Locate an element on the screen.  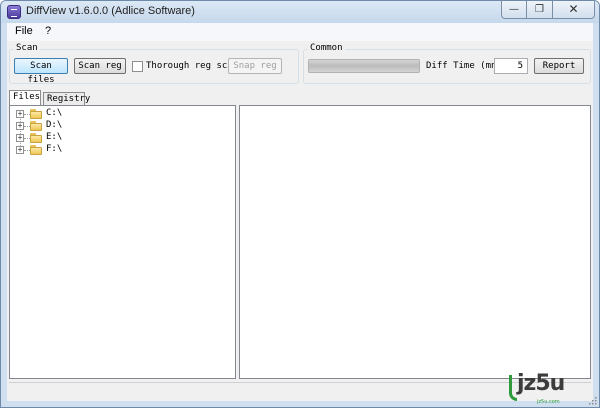
tab-registry: Registry is located at coordinates (66, 99).